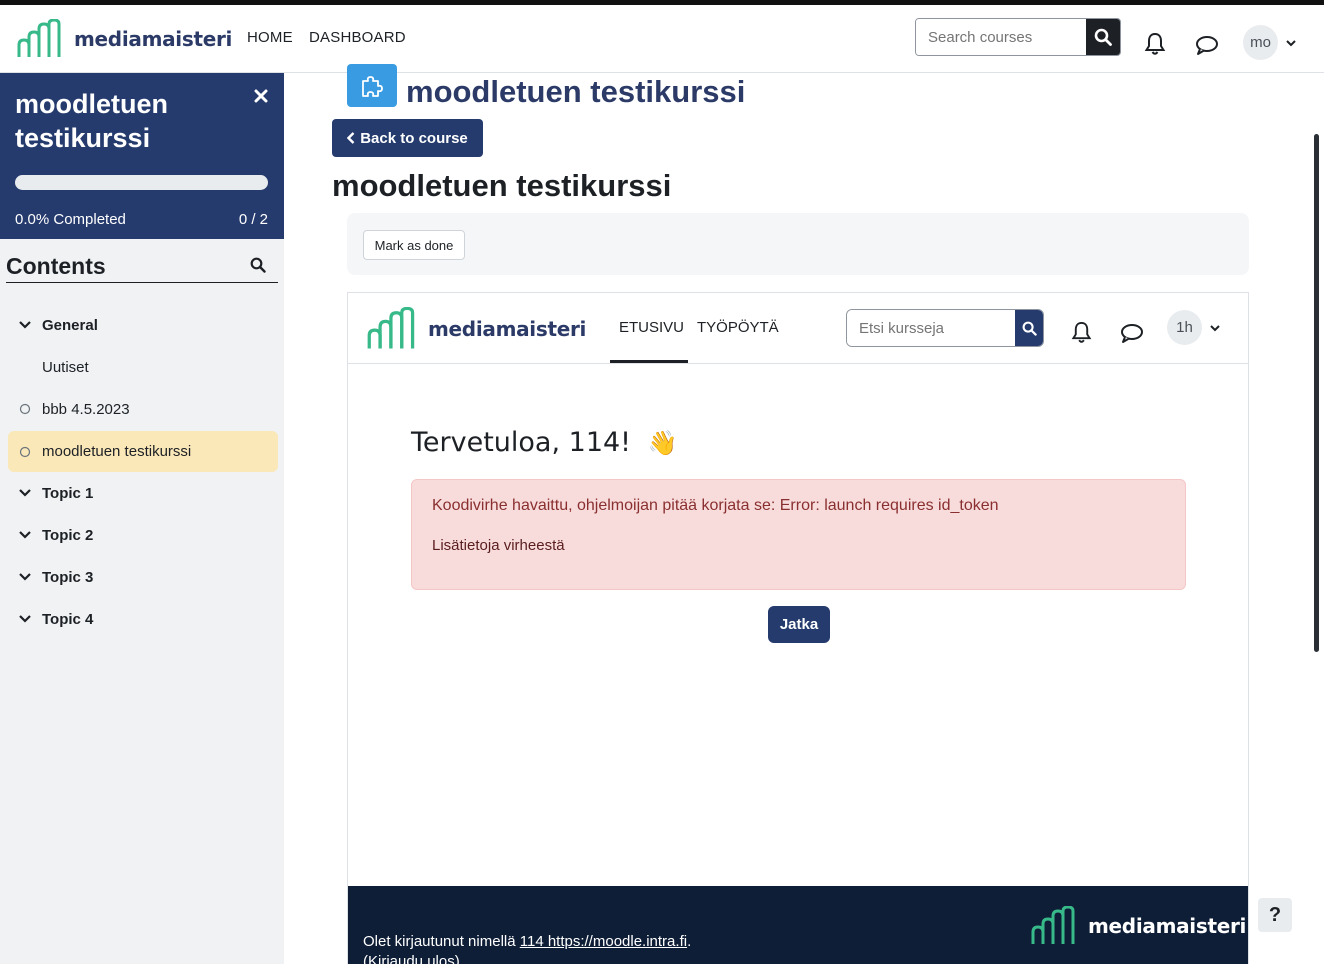 This screenshot has width=1324, height=964. Describe the element at coordinates (270, 37) in the screenshot. I see `nav-home-link: HOME` at that location.